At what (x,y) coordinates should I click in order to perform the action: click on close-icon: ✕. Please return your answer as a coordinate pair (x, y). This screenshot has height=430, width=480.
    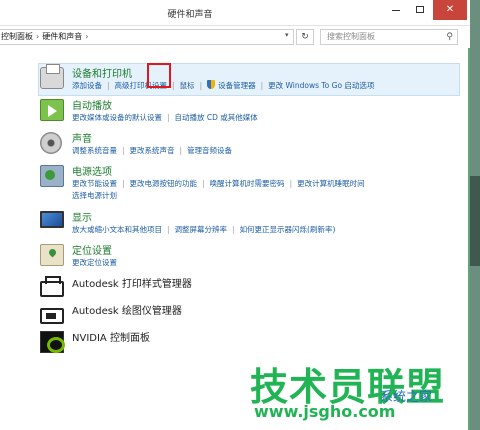
    Looking at the image, I should click on (450, 9).